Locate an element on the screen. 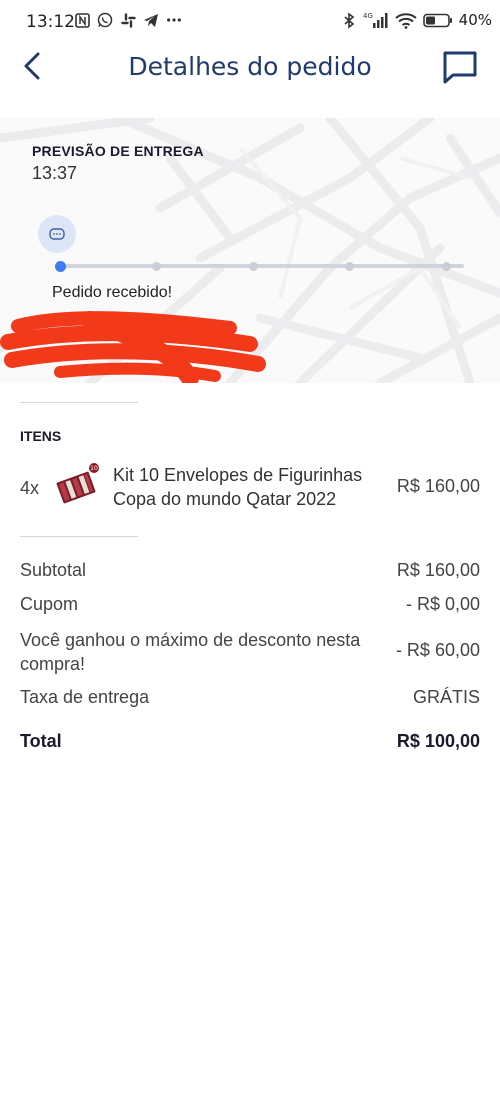 The width and height of the screenshot is (500, 1111). total-value: R$ 100,00 is located at coordinates (438, 741).